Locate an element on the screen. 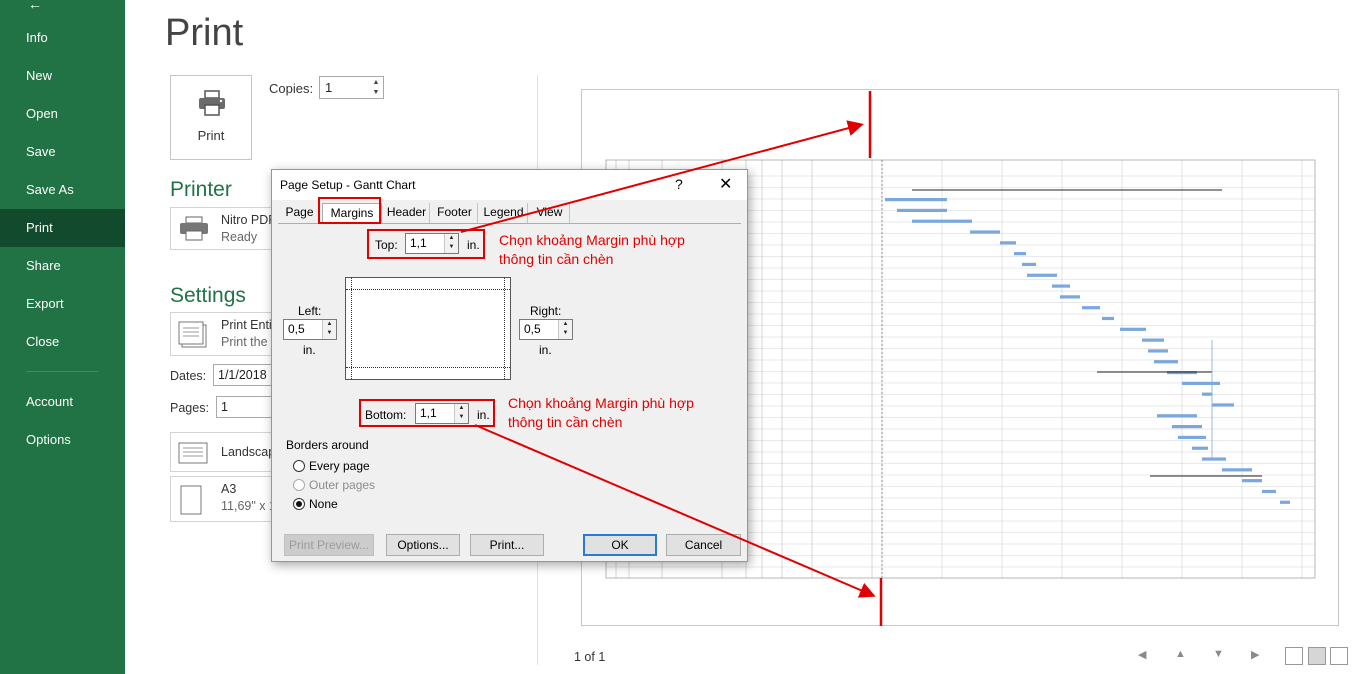  print-range-title: Print Entir is located at coordinates (248, 325).